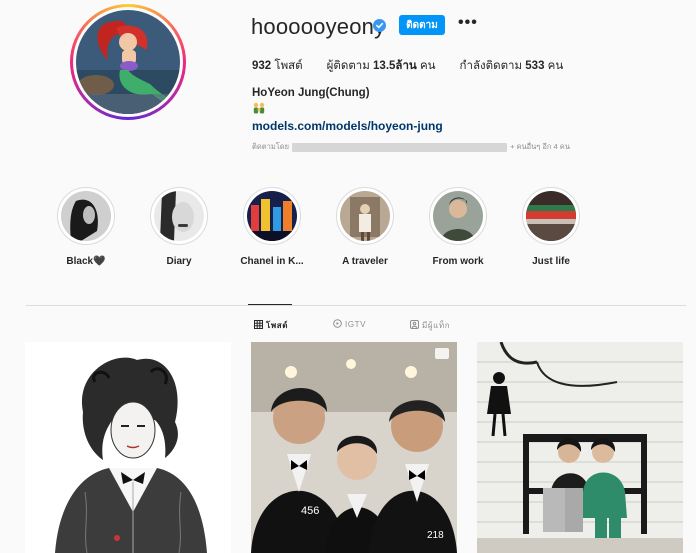 This screenshot has height=553, width=696. What do you see at coordinates (272, 216) in the screenshot?
I see `highlight-chanel` at bounding box center [272, 216].